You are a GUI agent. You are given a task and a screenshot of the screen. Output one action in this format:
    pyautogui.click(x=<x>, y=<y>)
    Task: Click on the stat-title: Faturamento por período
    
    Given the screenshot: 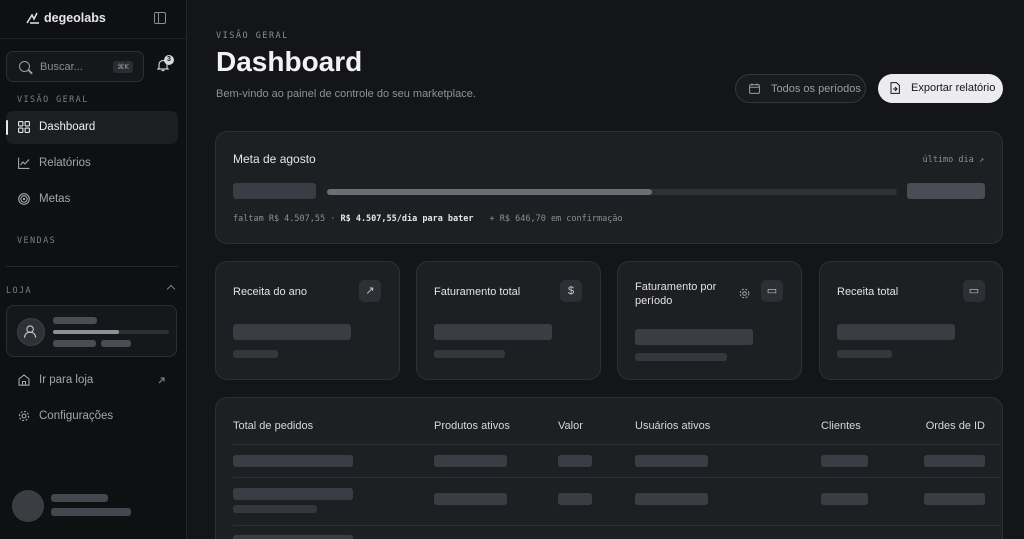 What is the action you would take?
    pyautogui.click(x=676, y=294)
    